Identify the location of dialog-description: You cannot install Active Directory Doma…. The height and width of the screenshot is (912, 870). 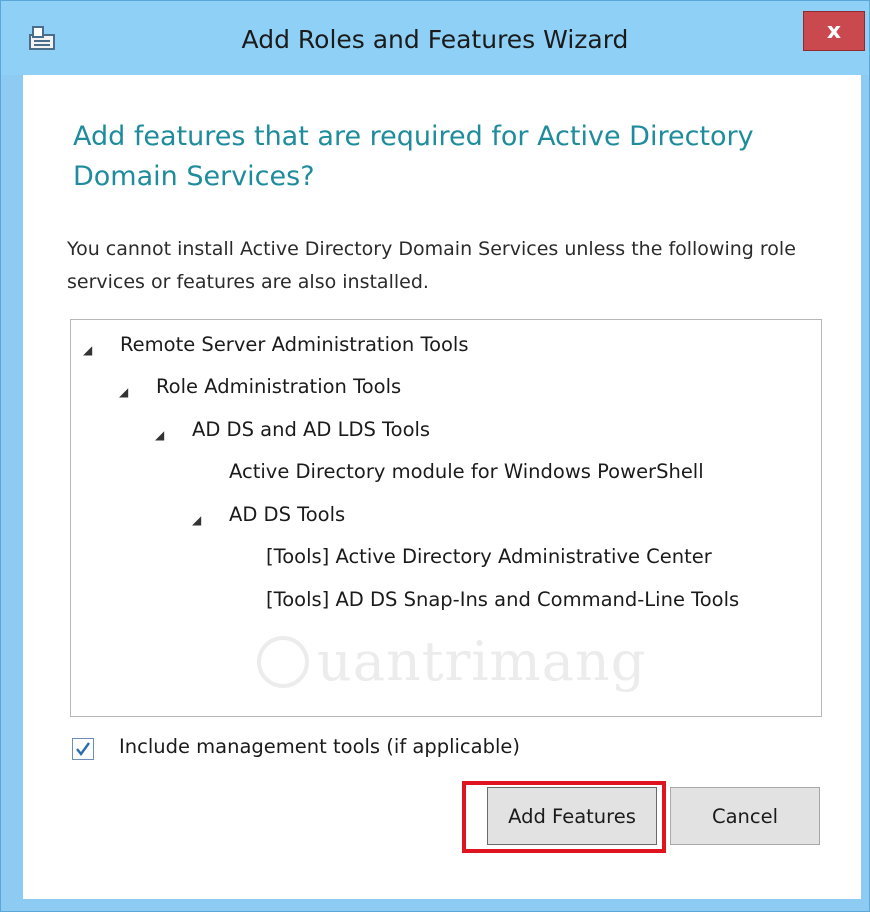
(431, 265).